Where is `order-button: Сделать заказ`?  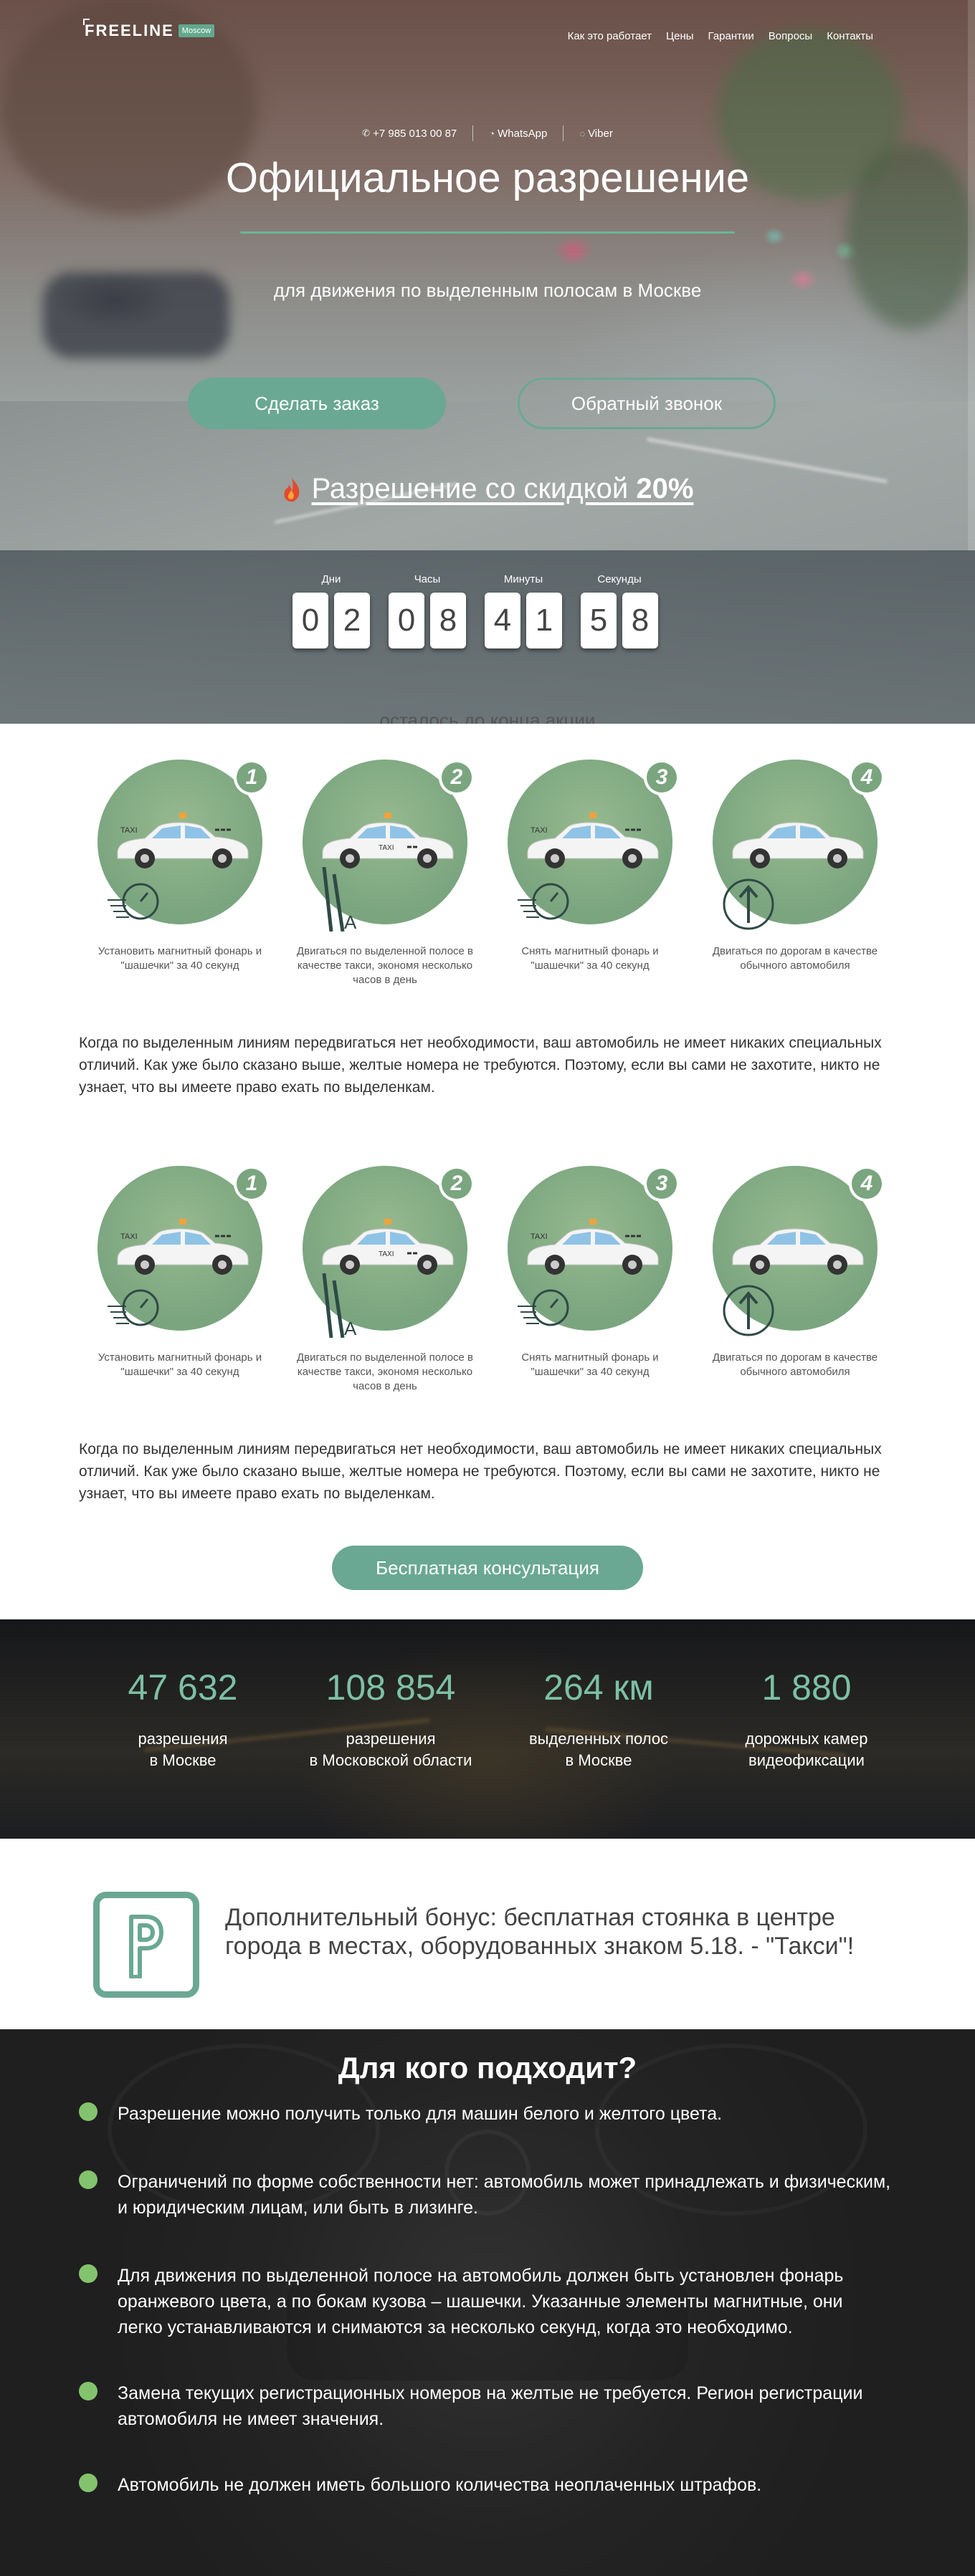 order-button: Сделать заказ is located at coordinates (317, 403).